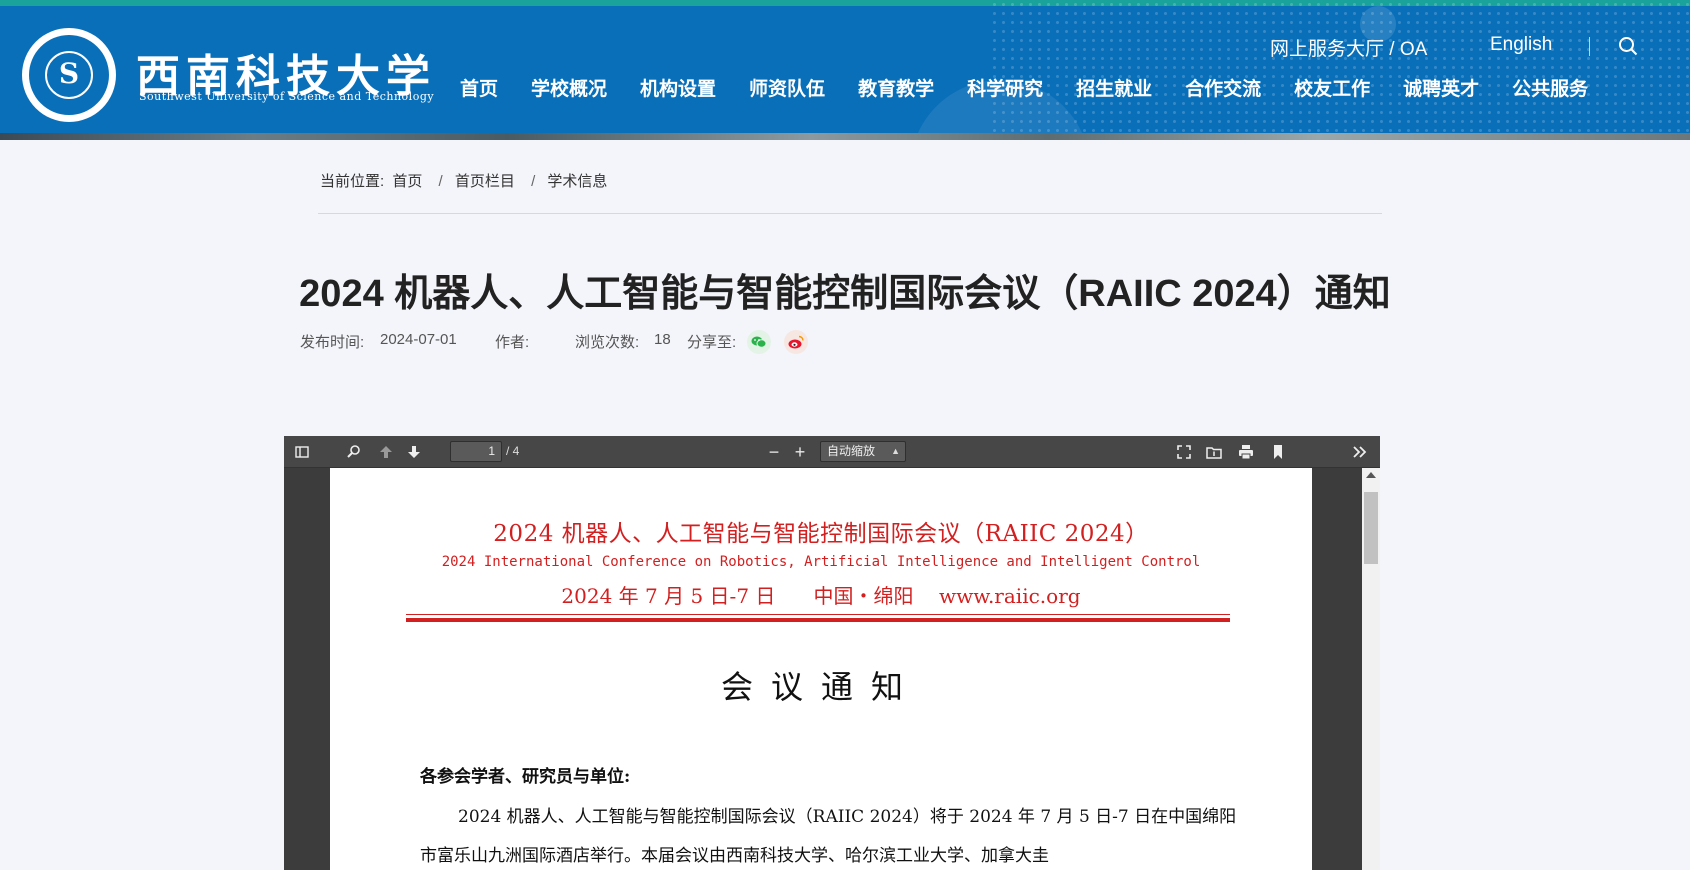 This screenshot has width=1690, height=870. What do you see at coordinates (479, 88) in the screenshot?
I see `nav-item-home: 首页` at bounding box center [479, 88].